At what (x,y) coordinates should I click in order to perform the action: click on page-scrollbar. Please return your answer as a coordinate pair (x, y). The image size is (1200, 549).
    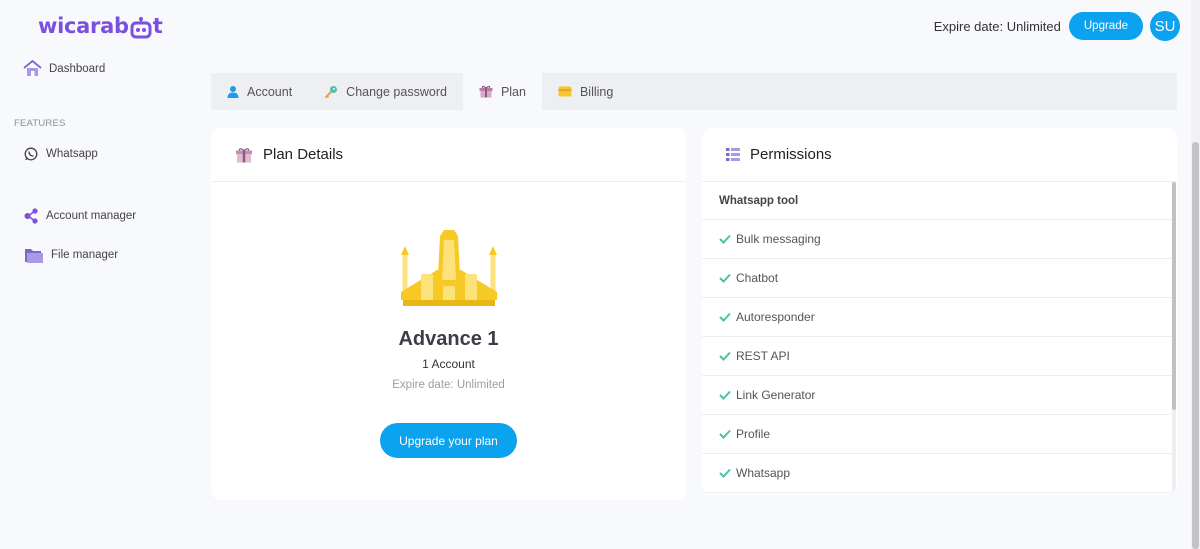
    Looking at the image, I should click on (1195, 274).